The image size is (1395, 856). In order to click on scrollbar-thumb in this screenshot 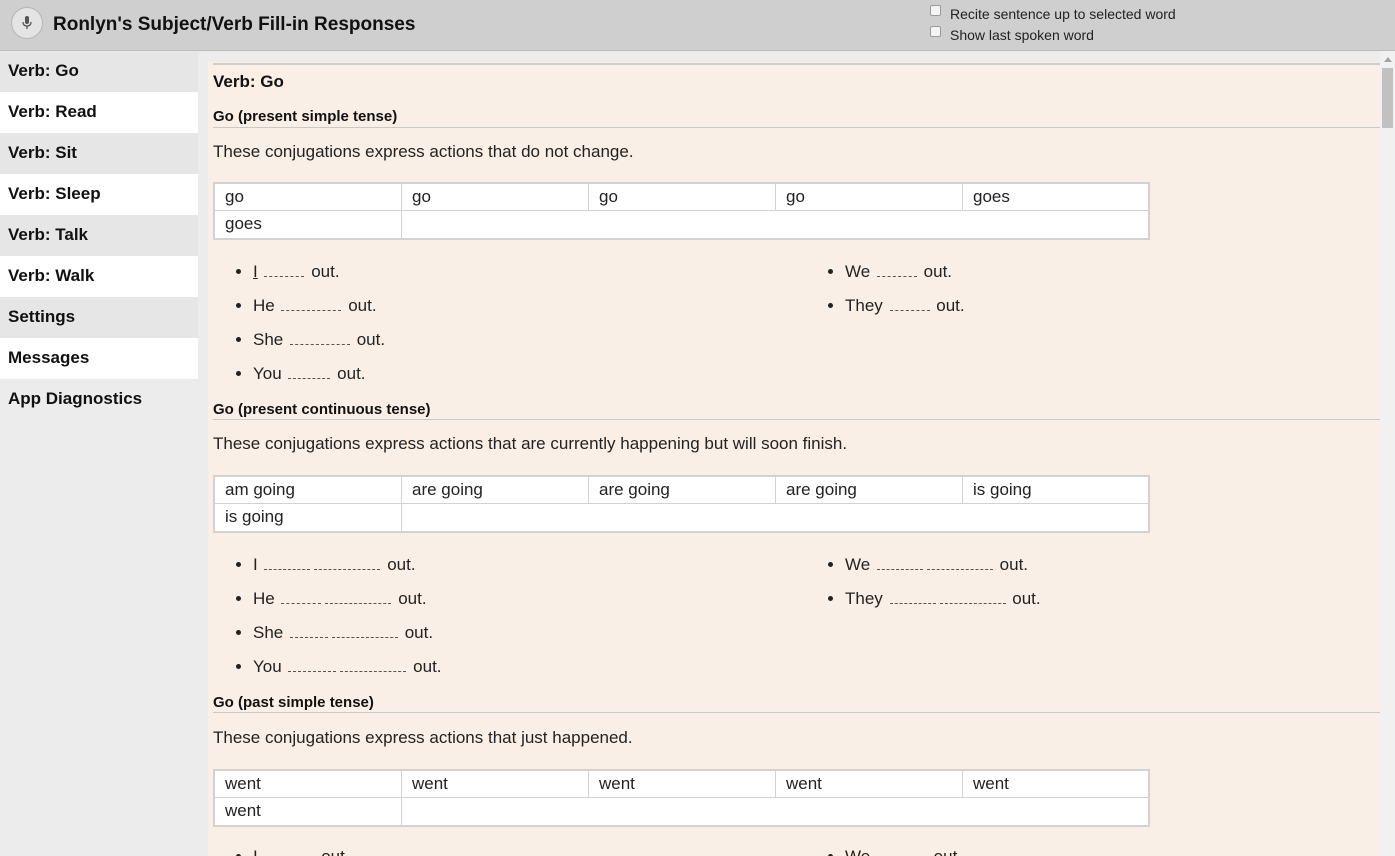, I will do `click(1387, 98)`.